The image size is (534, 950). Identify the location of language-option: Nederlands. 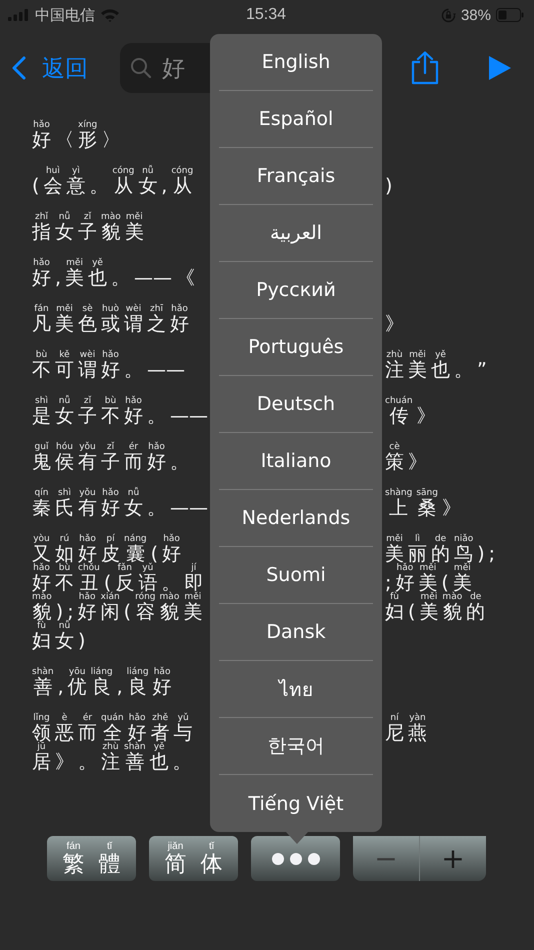
(296, 518).